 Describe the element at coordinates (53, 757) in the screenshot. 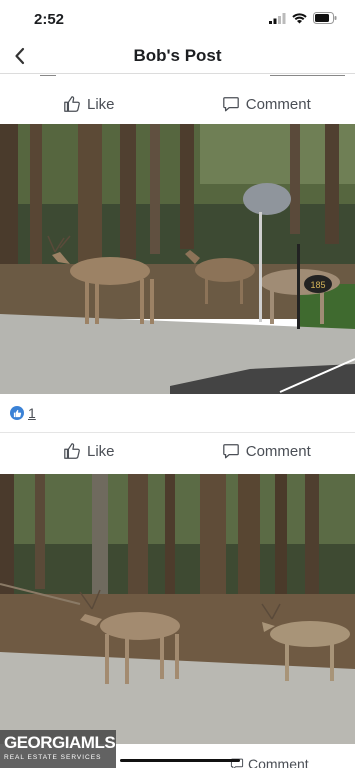

I see `watermark-tagline: REAL ESTATE SERVICES` at that location.